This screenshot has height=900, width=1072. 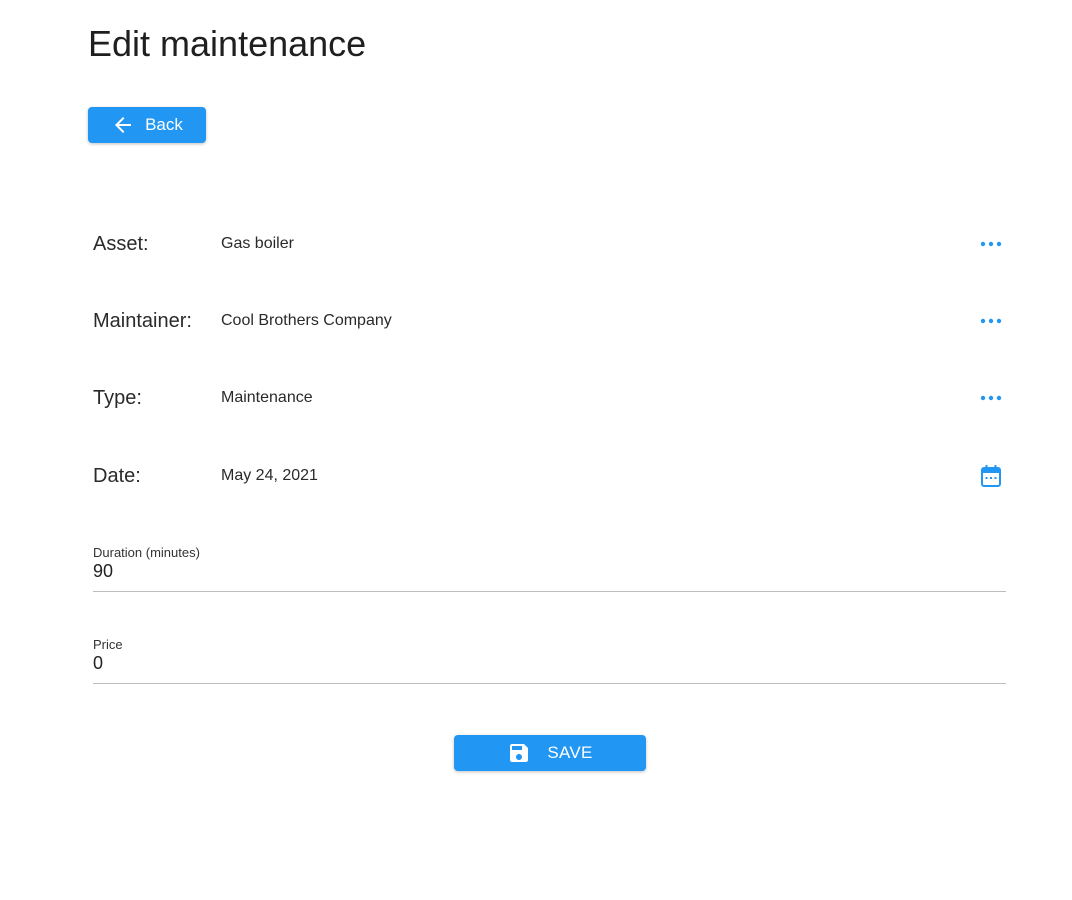 What do you see at coordinates (547, 476) in the screenshot?
I see `date-row: Date: May 24, 2021` at bounding box center [547, 476].